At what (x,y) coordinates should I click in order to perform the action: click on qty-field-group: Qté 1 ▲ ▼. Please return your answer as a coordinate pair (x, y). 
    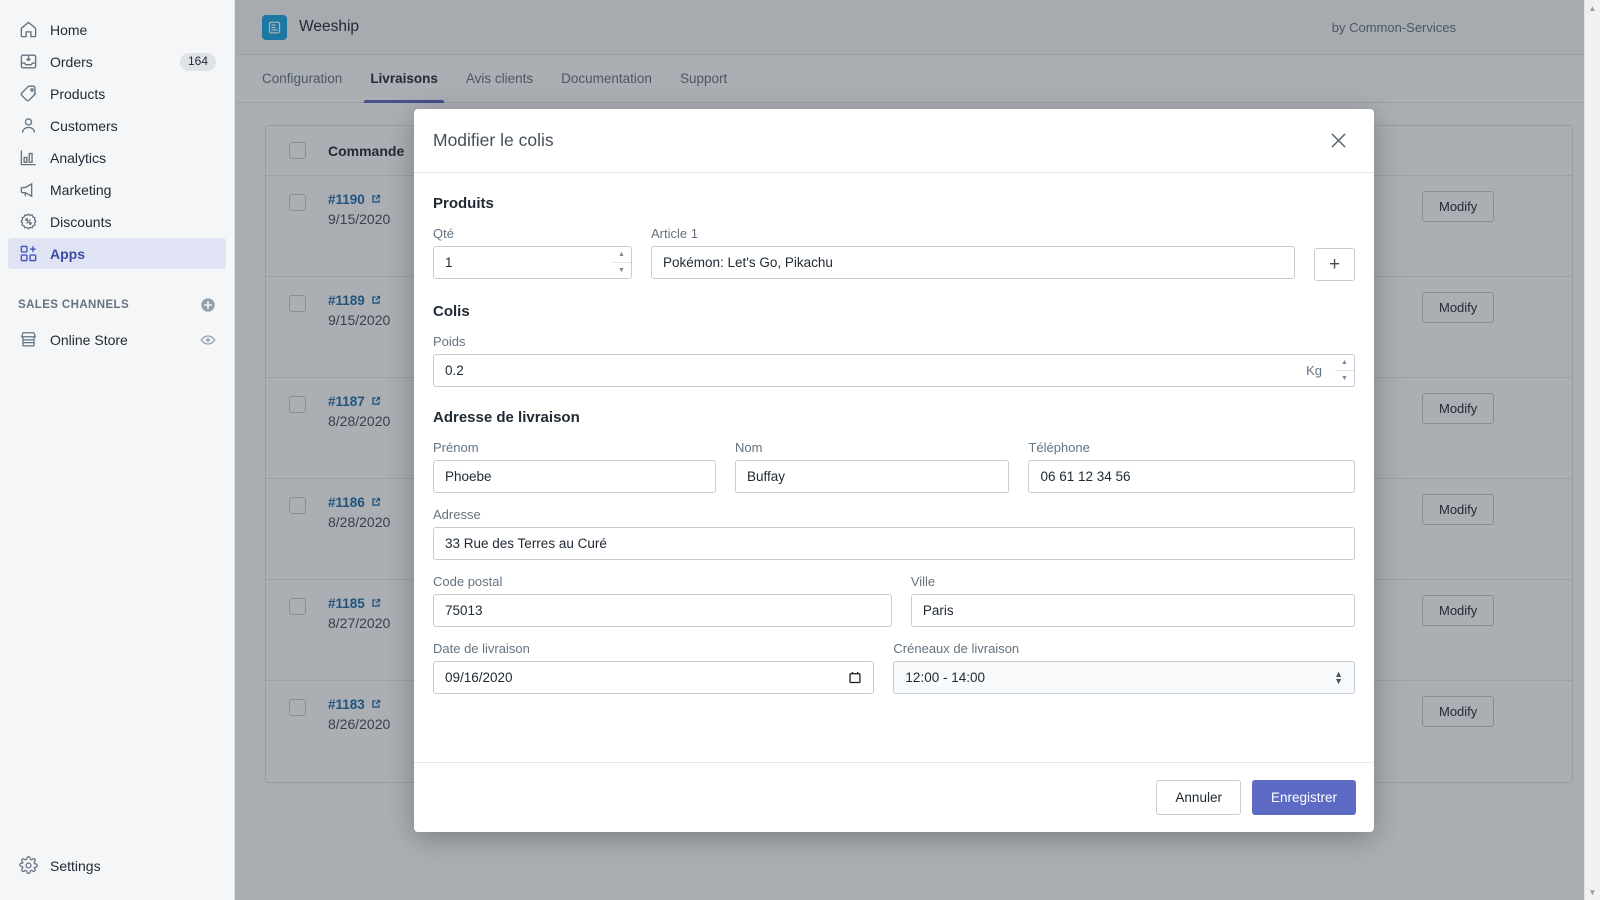
    Looking at the image, I should click on (532, 253).